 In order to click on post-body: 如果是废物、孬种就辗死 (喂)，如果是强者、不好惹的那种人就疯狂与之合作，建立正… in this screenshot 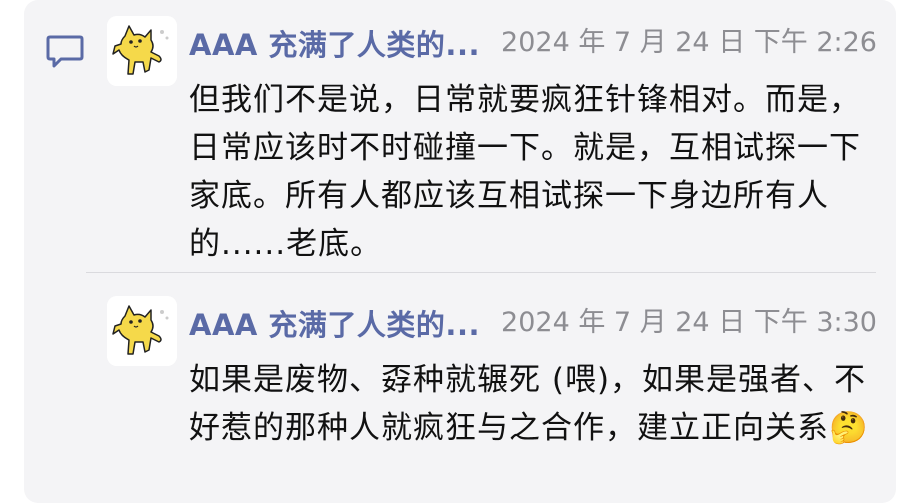, I will do `click(529, 404)`.